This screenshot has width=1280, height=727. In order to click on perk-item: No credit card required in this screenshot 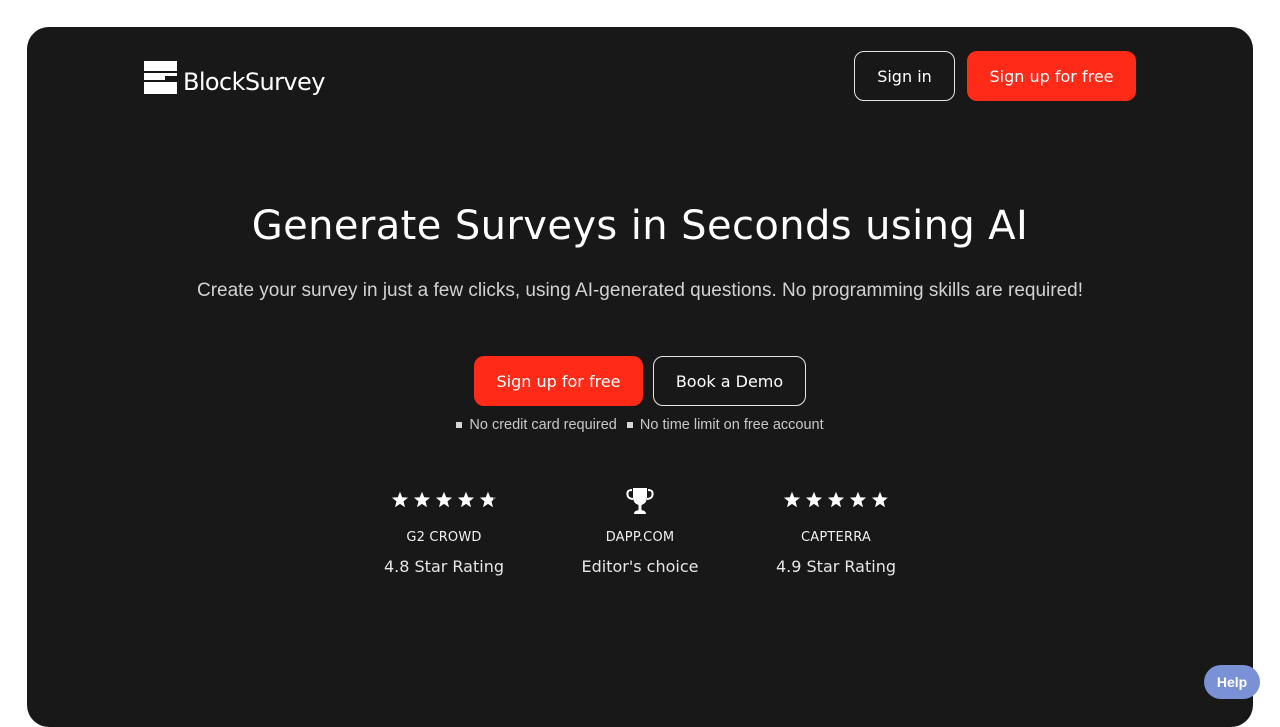, I will do `click(536, 425)`.